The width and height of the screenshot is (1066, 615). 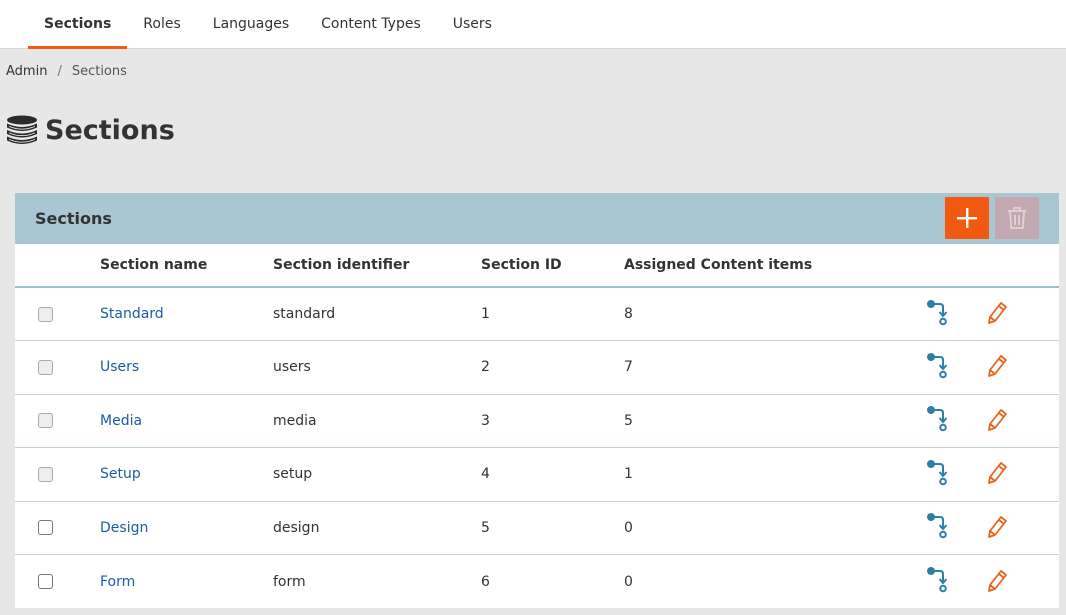 What do you see at coordinates (954, 266) in the screenshot?
I see `header-assign` at bounding box center [954, 266].